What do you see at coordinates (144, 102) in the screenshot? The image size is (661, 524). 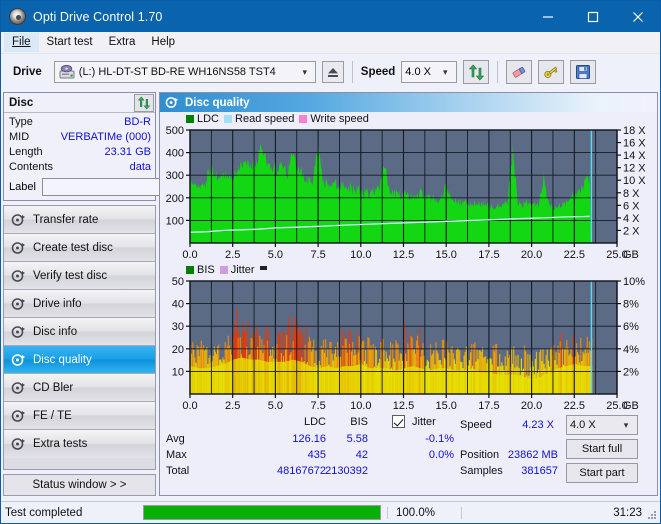 I see `disc-refresh-button` at bounding box center [144, 102].